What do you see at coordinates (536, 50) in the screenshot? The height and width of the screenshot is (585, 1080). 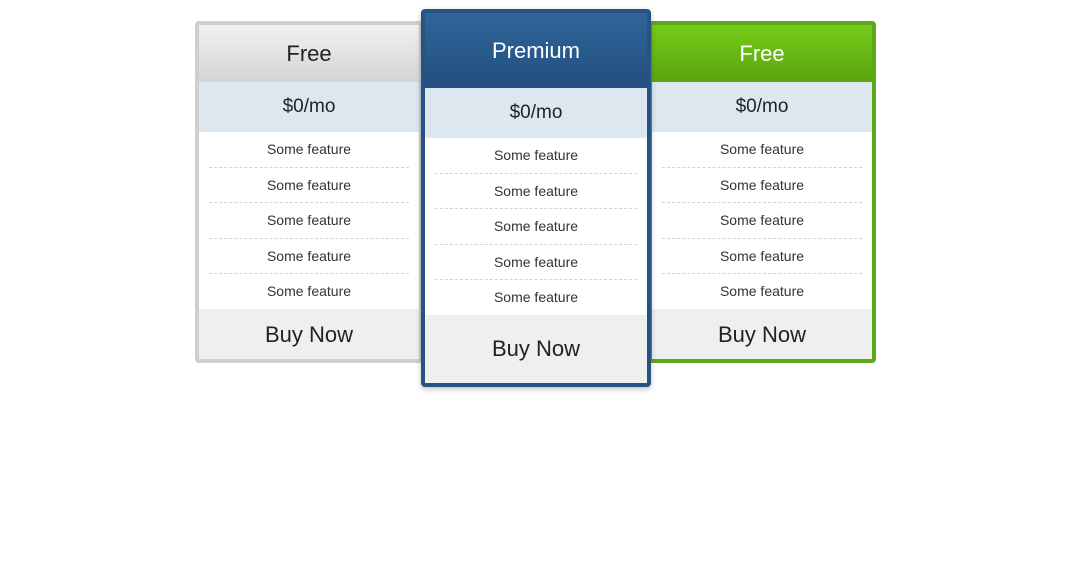 I see `plan-name: Premium` at bounding box center [536, 50].